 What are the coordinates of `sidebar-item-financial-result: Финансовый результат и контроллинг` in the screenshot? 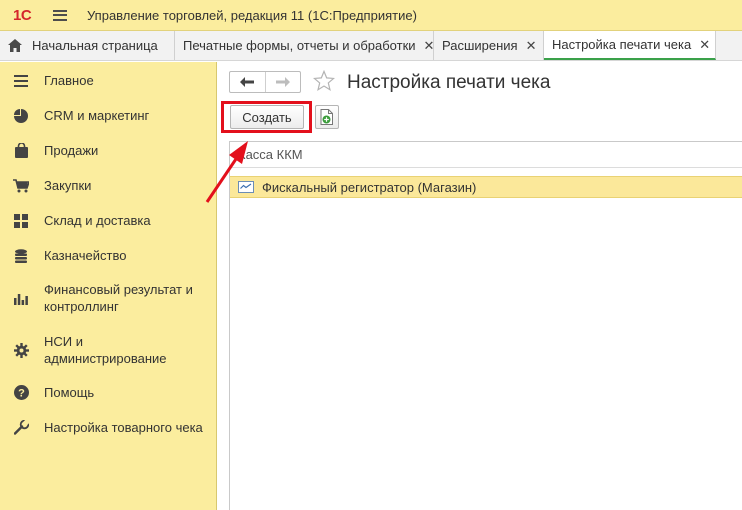 It's located at (108, 298).